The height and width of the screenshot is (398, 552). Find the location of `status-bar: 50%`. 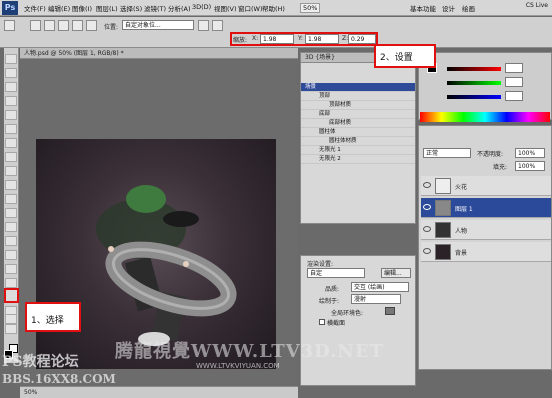

status-bar: 50% is located at coordinates (159, 392).